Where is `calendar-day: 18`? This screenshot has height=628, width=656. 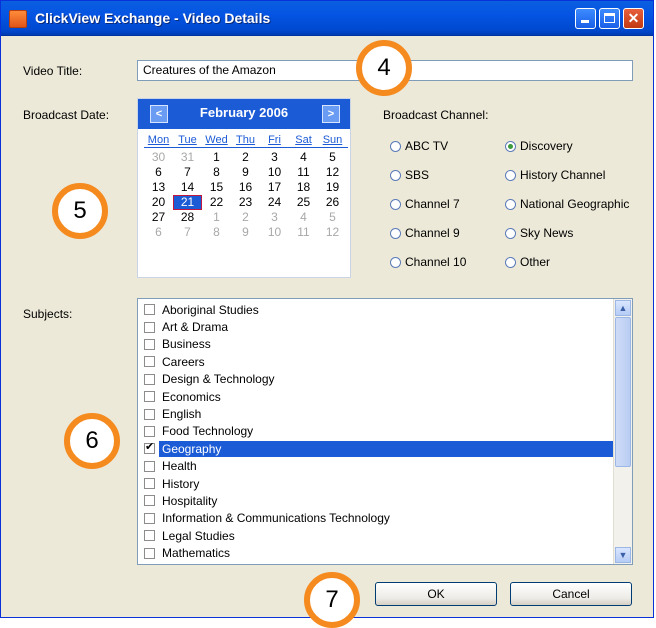
calendar-day: 18 is located at coordinates (303, 187).